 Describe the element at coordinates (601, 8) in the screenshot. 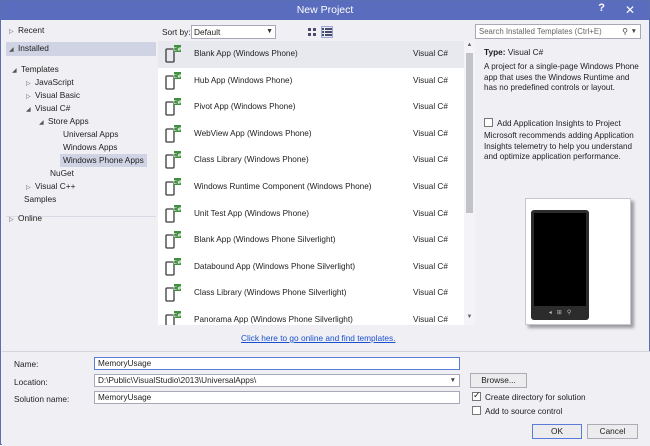

I see `help-icon: ?` at that location.